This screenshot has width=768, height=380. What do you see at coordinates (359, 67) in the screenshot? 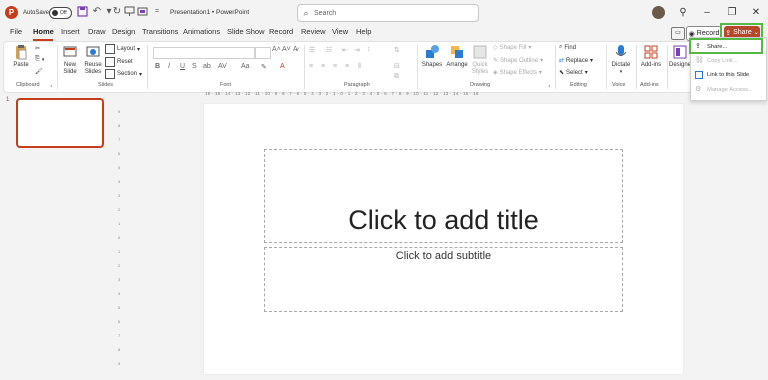
I see `columns-icon: ⫴` at bounding box center [359, 67].